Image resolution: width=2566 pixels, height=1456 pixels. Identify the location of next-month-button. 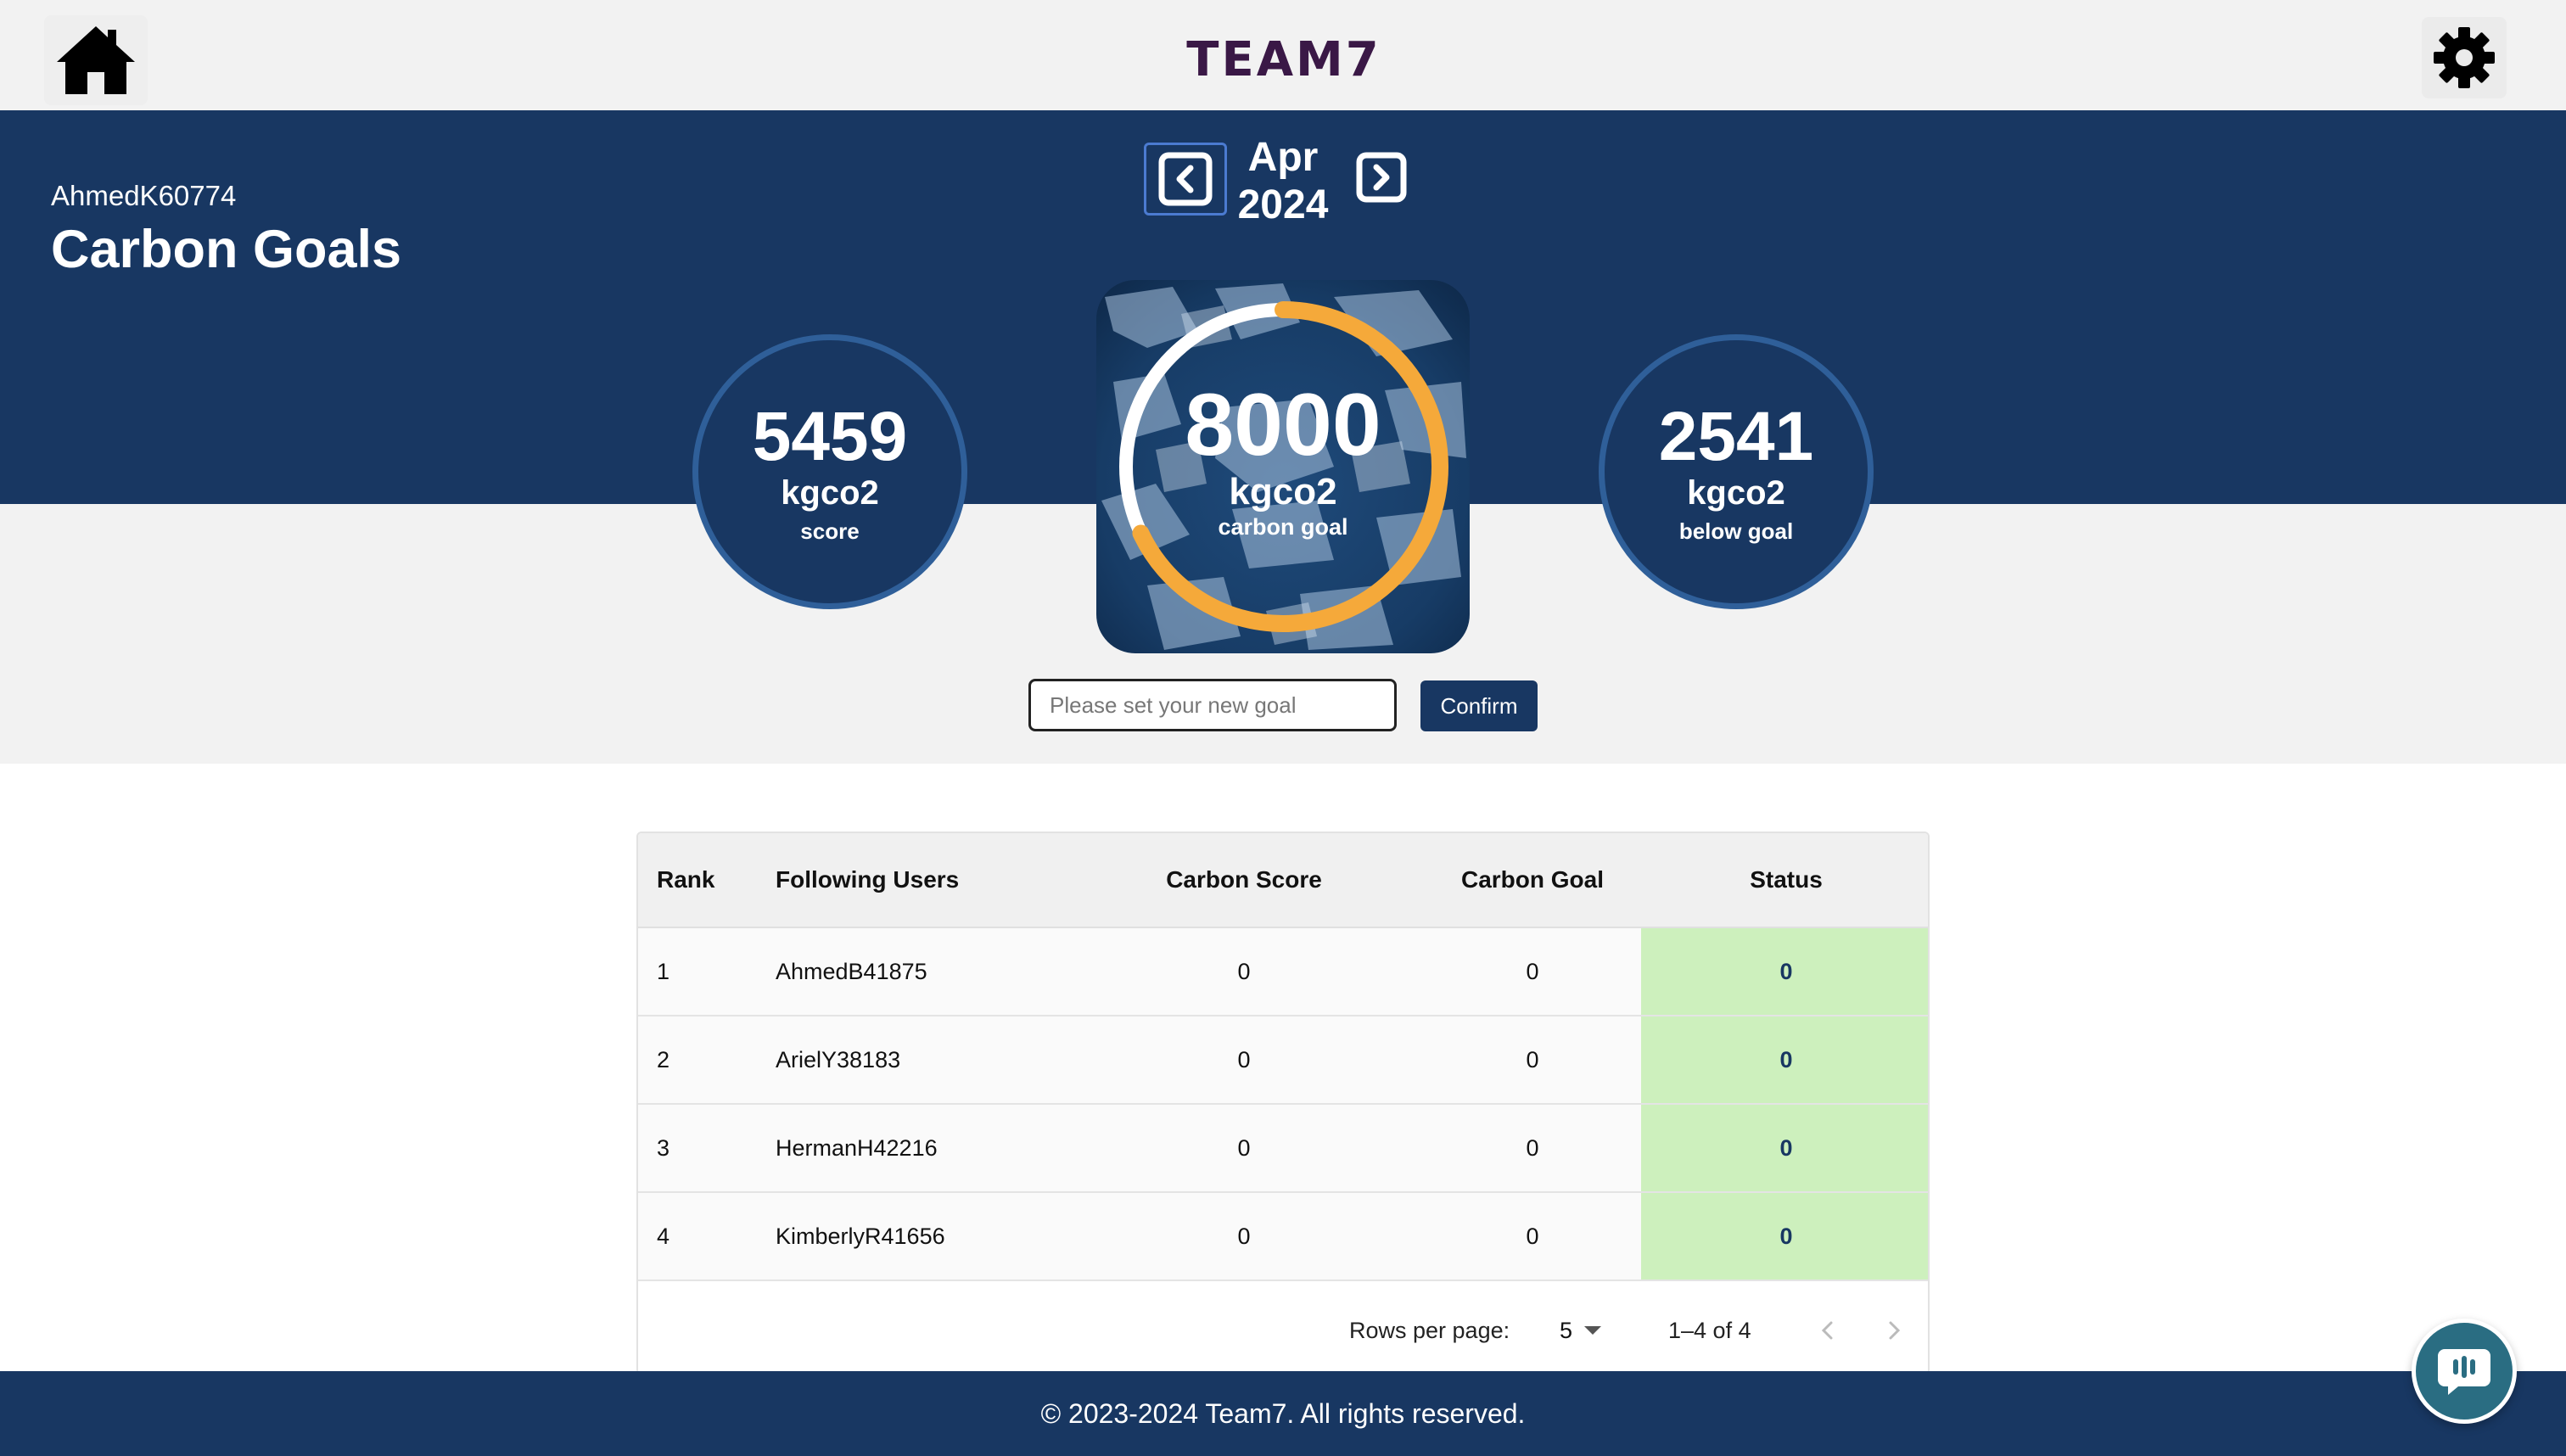
(1381, 177).